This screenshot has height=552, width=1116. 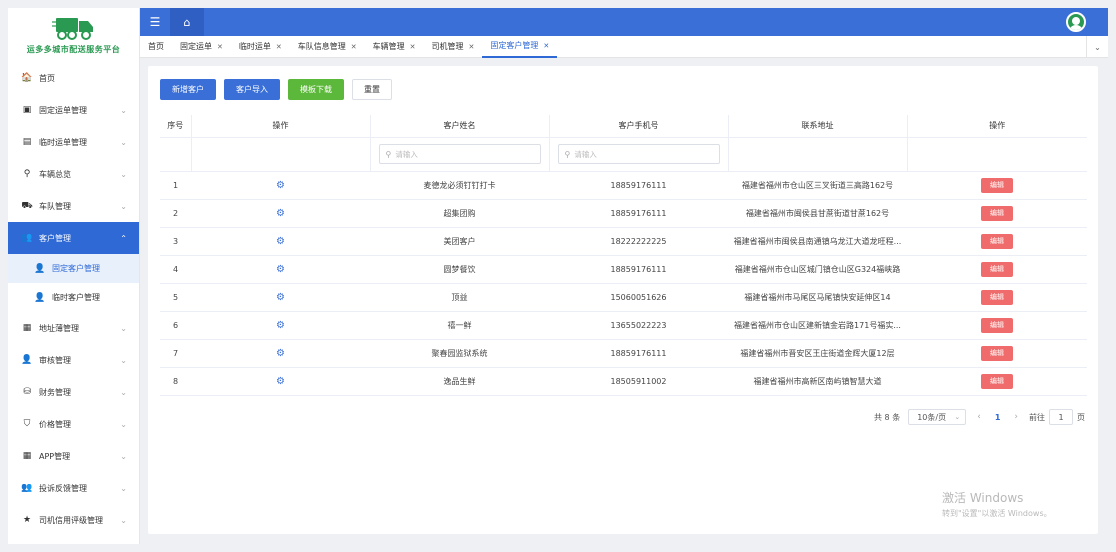 What do you see at coordinates (55, 238) in the screenshot?
I see `sidebar-item-label: 客户管理` at bounding box center [55, 238].